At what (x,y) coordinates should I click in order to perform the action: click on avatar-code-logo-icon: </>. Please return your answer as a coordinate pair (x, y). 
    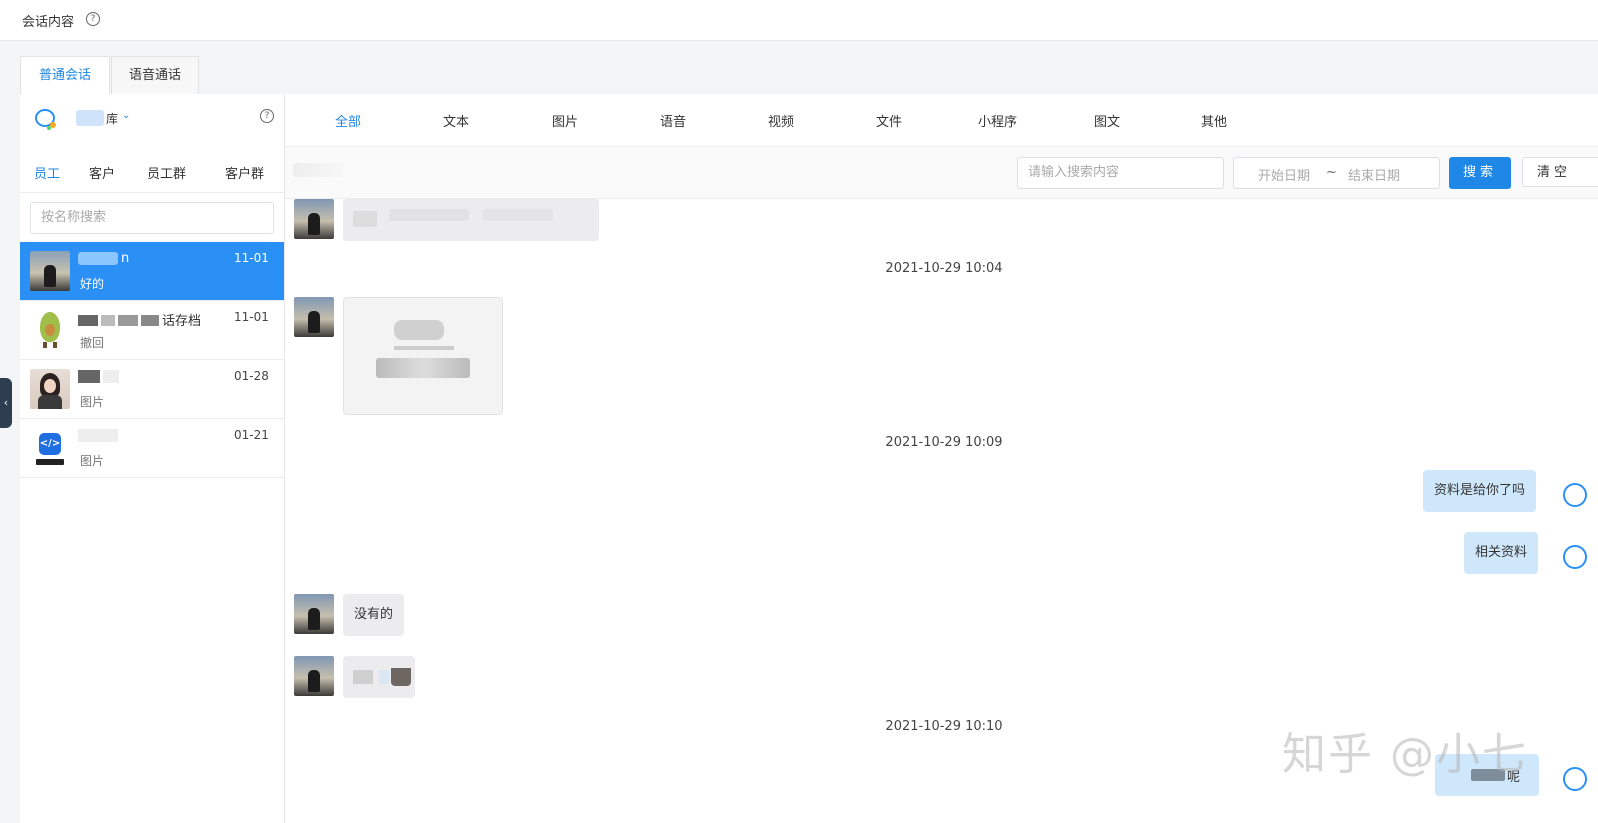
    Looking at the image, I should click on (50, 448).